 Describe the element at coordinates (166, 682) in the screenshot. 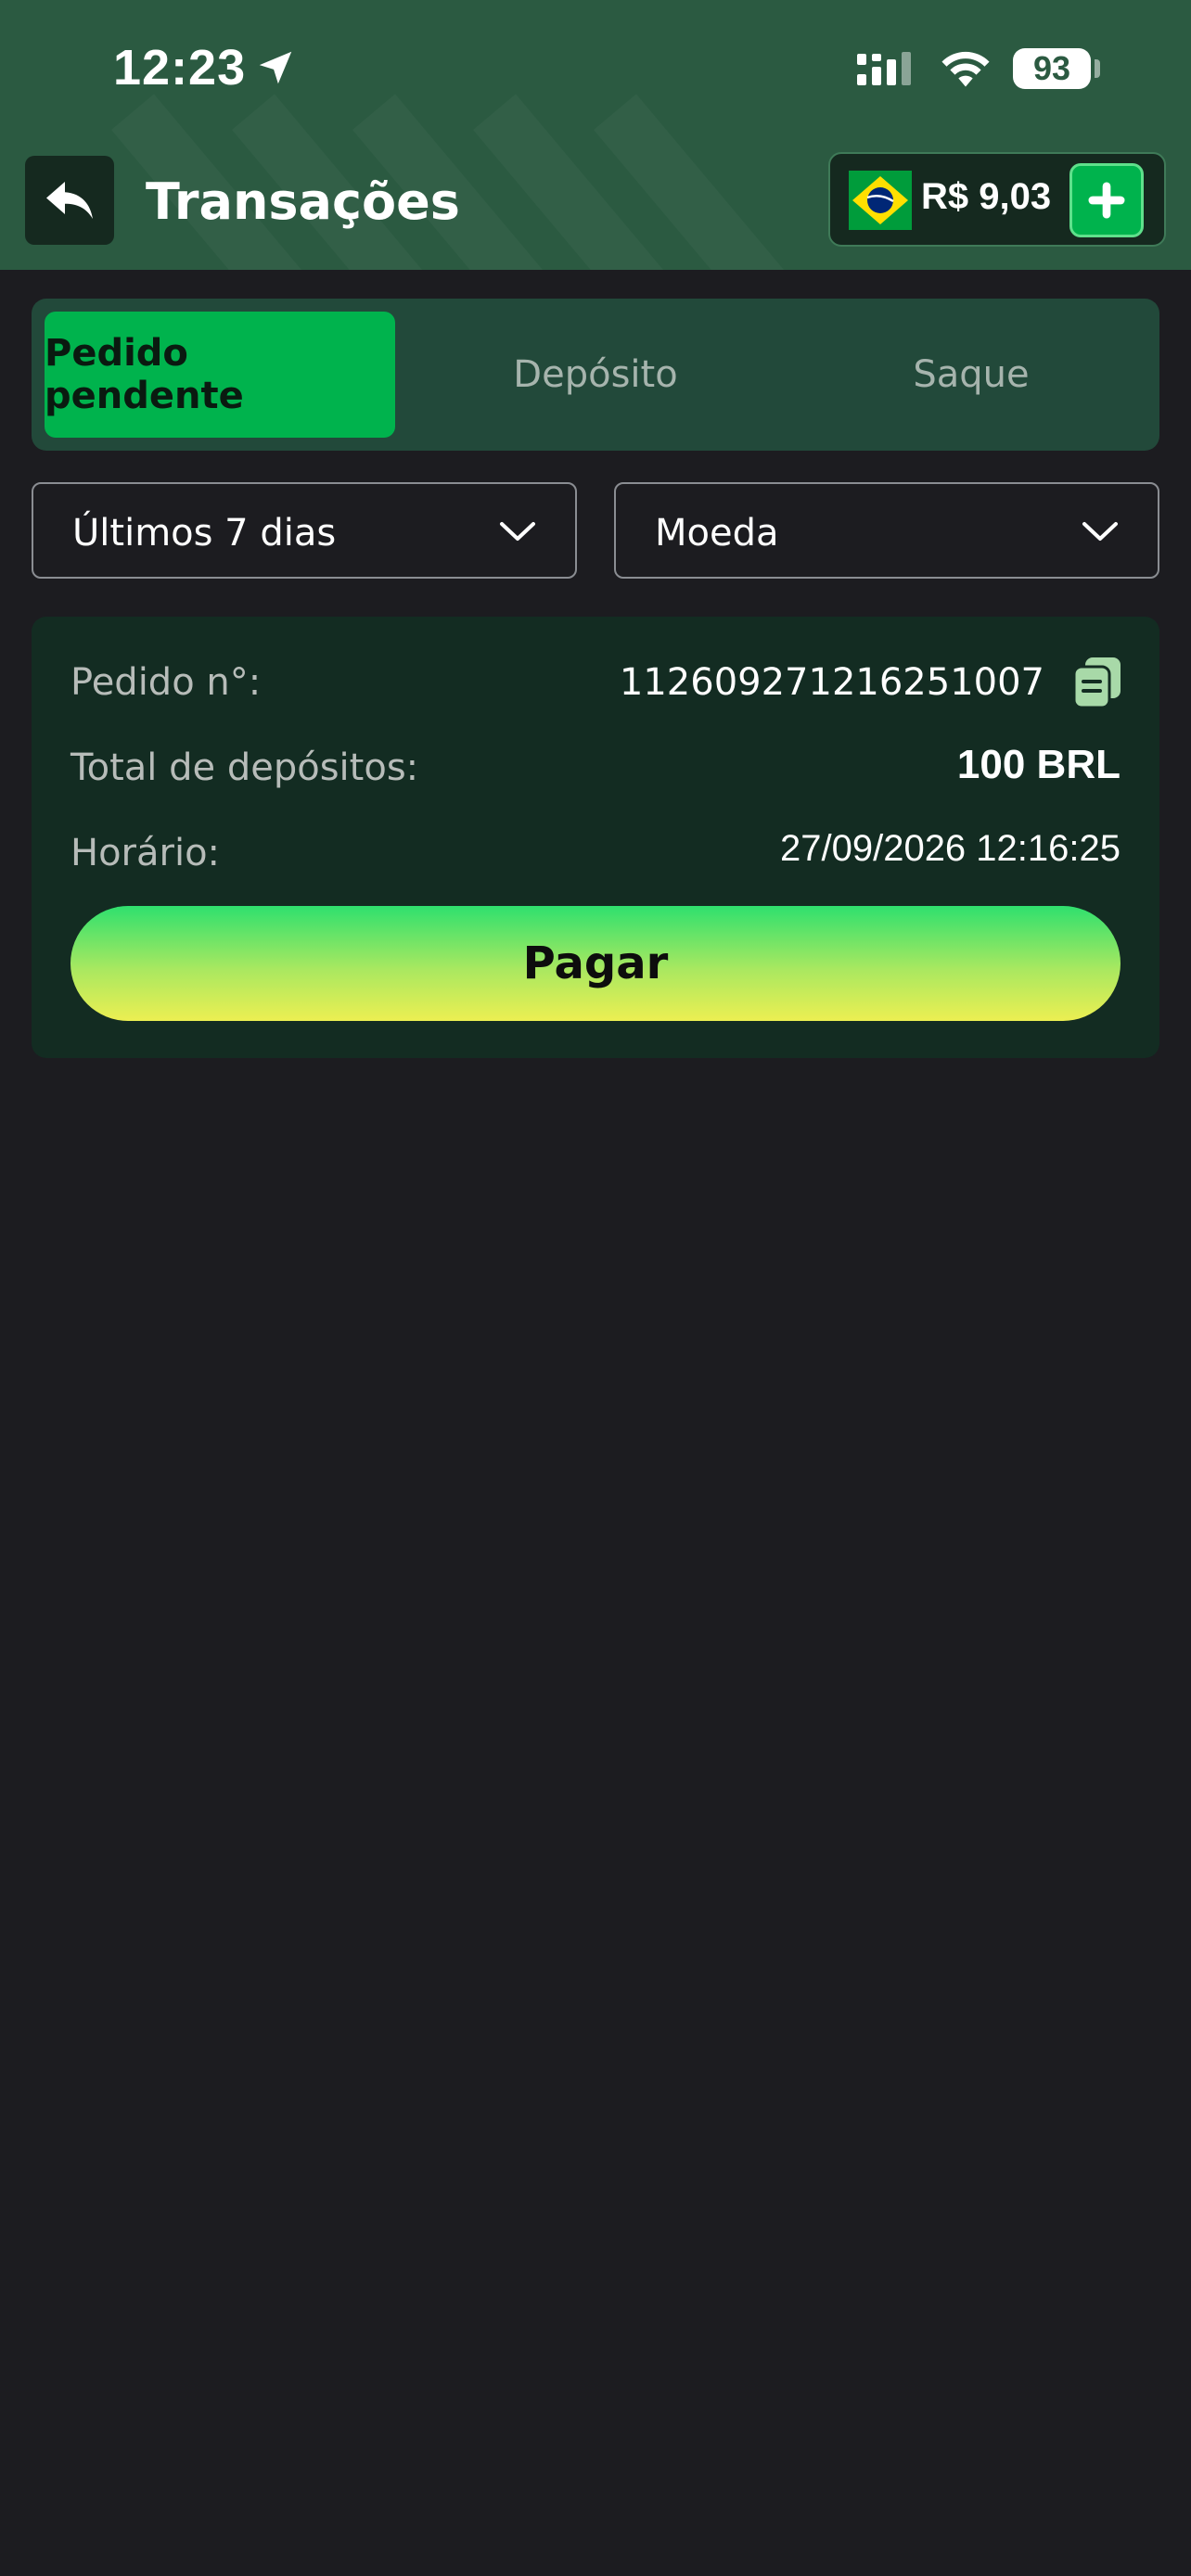

I see `order-number-label: Pedido n°:` at that location.